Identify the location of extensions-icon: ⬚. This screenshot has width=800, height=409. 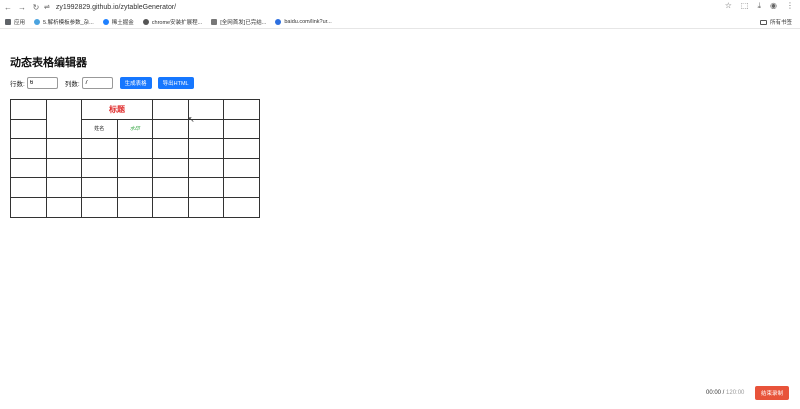
(745, 6).